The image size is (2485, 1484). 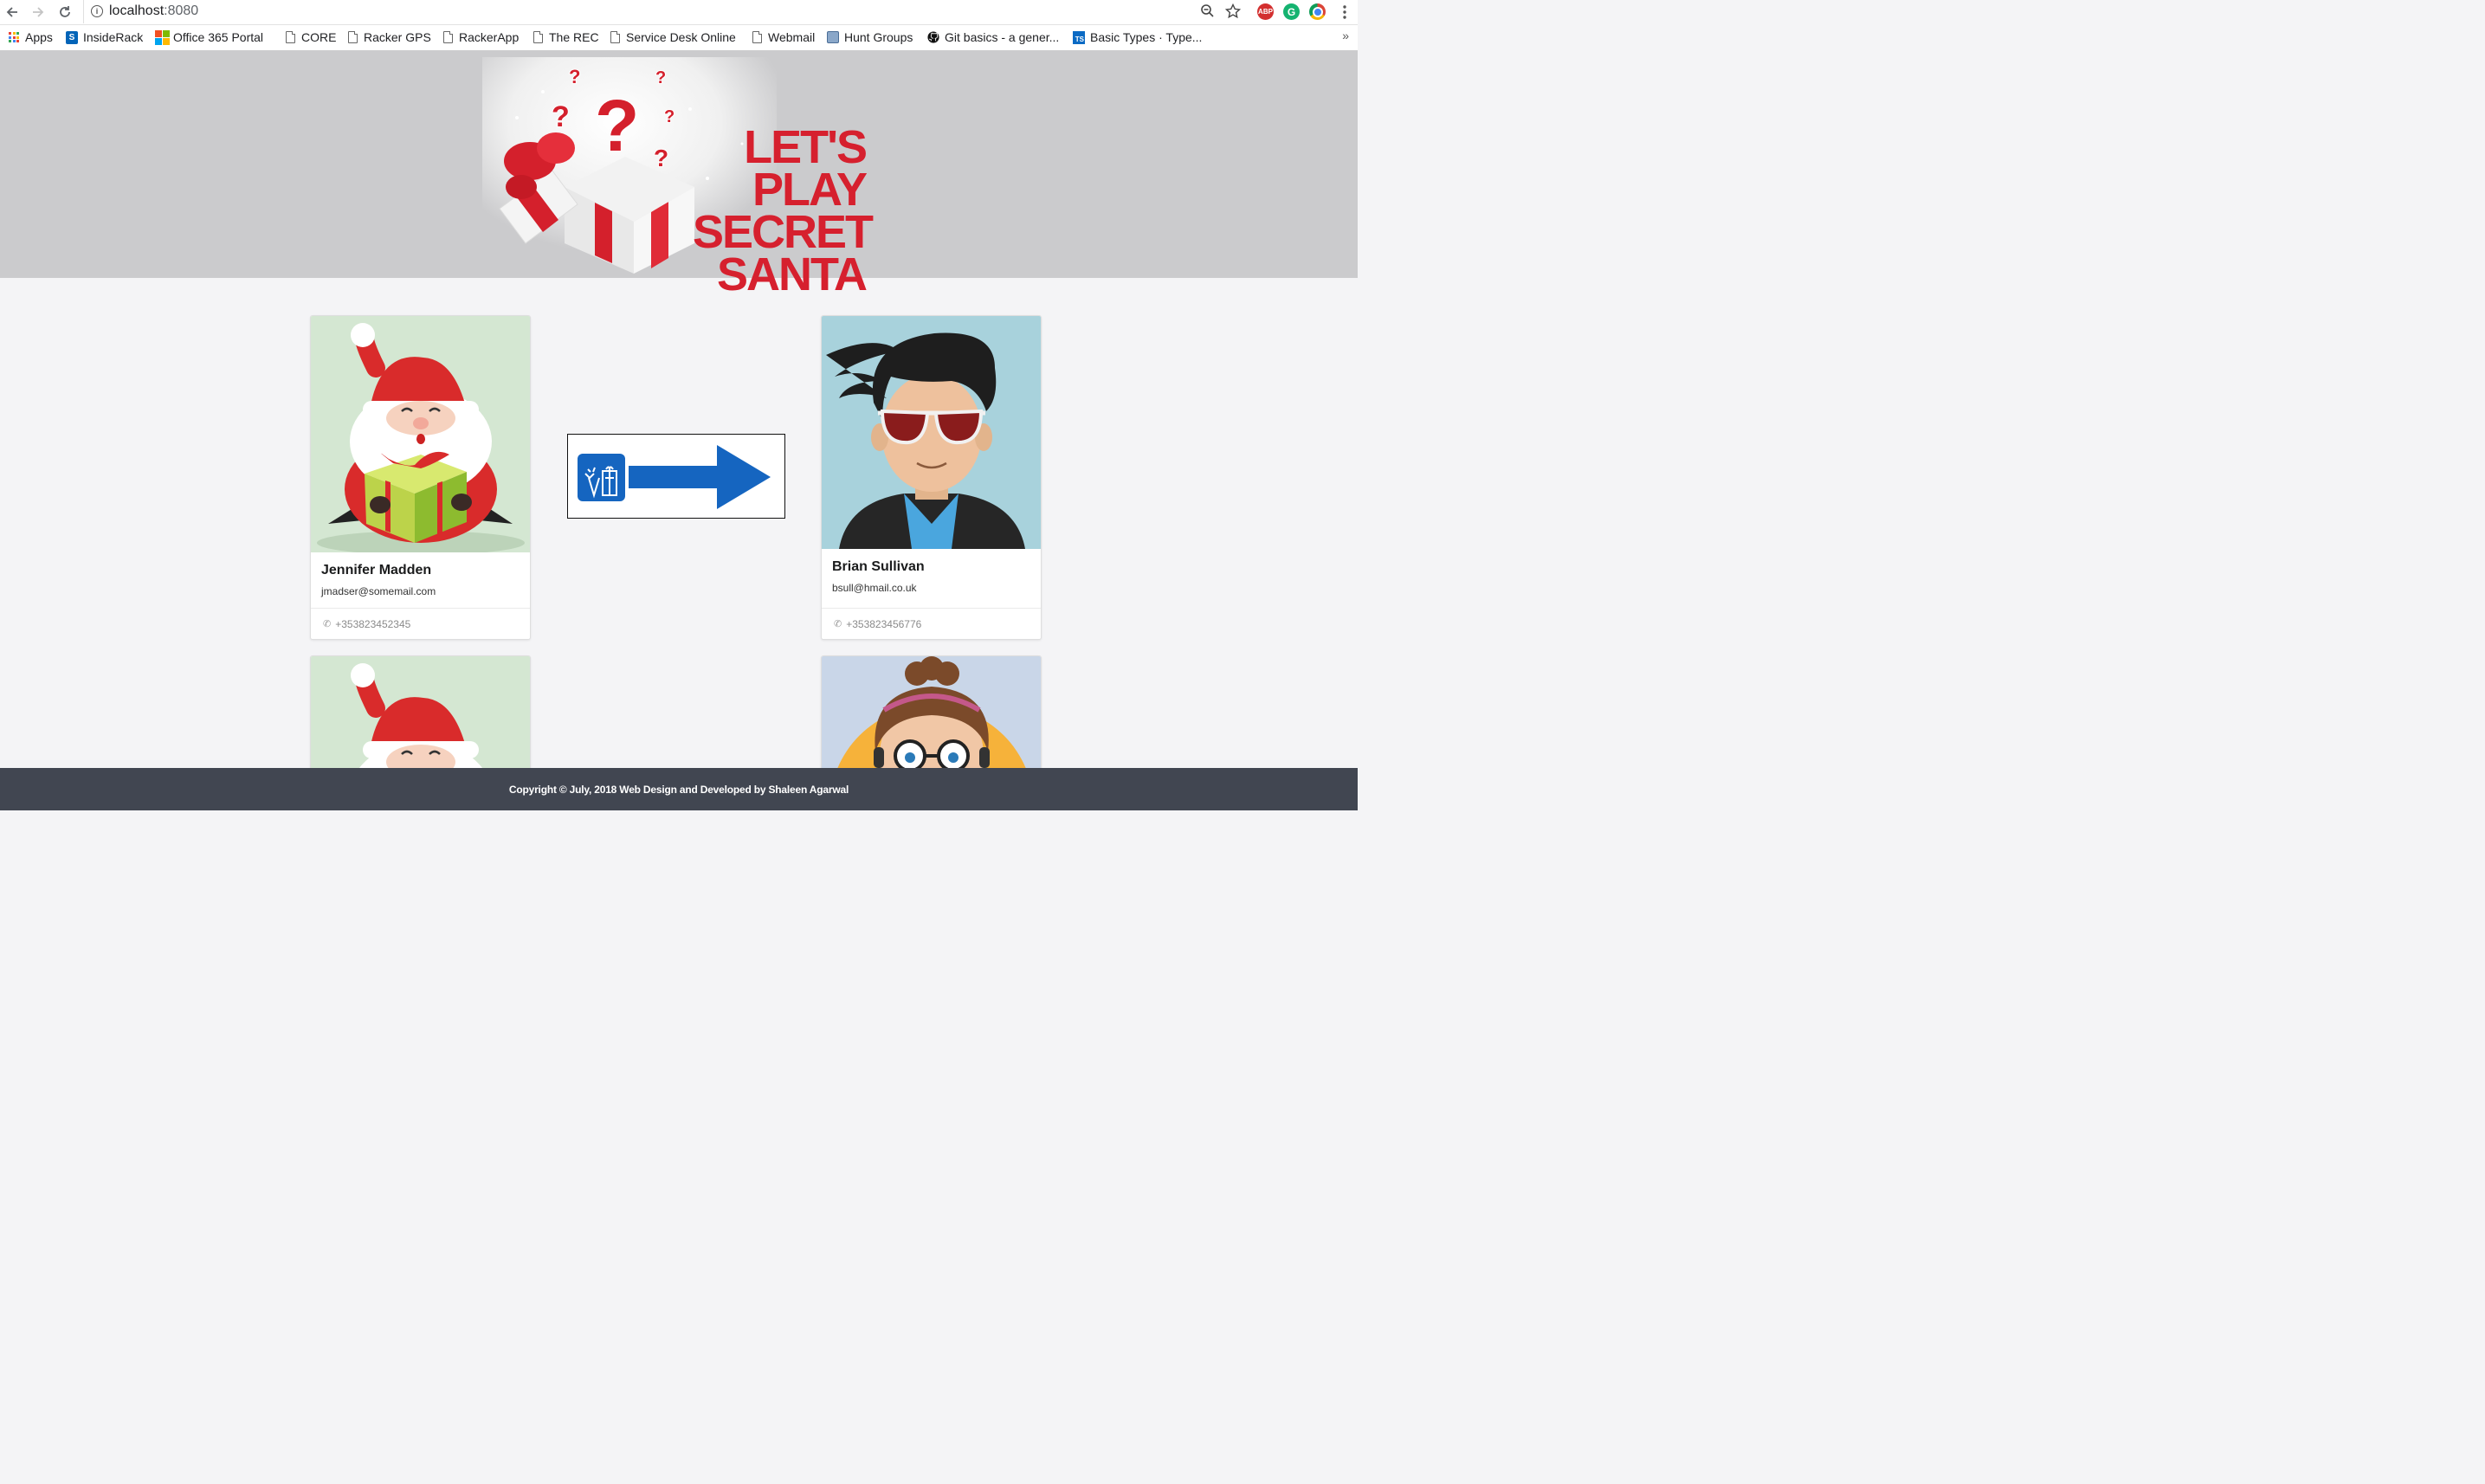 What do you see at coordinates (1233, 13) in the screenshot?
I see `bookmark-star-icon` at bounding box center [1233, 13].